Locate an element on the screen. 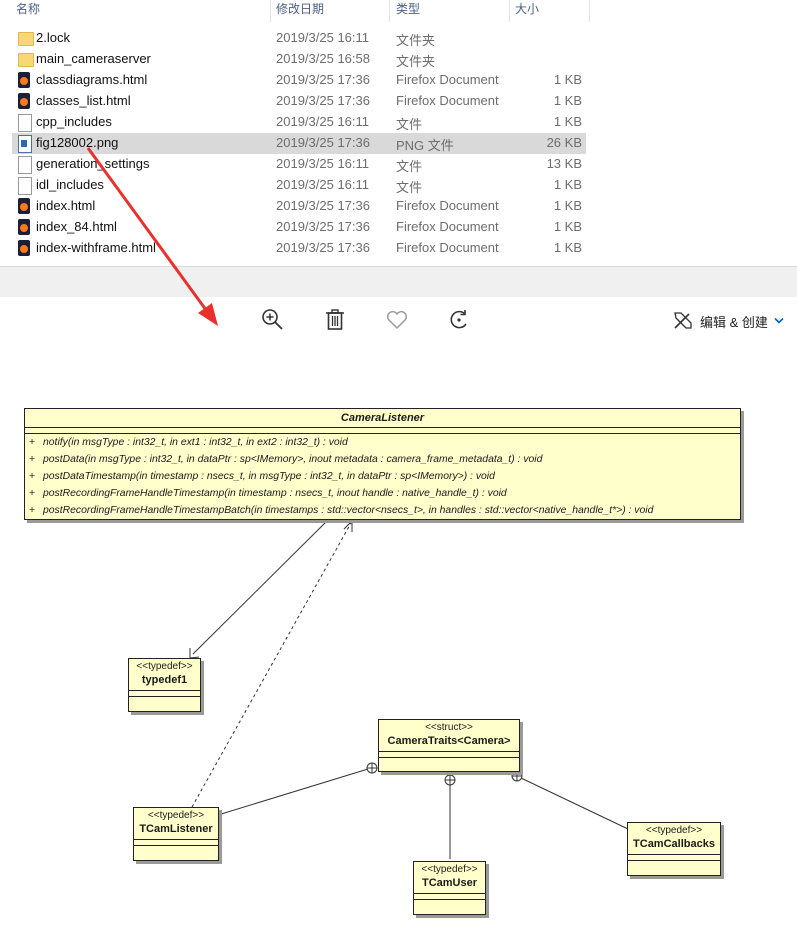  column-header-type: 类型 is located at coordinates (408, 11).